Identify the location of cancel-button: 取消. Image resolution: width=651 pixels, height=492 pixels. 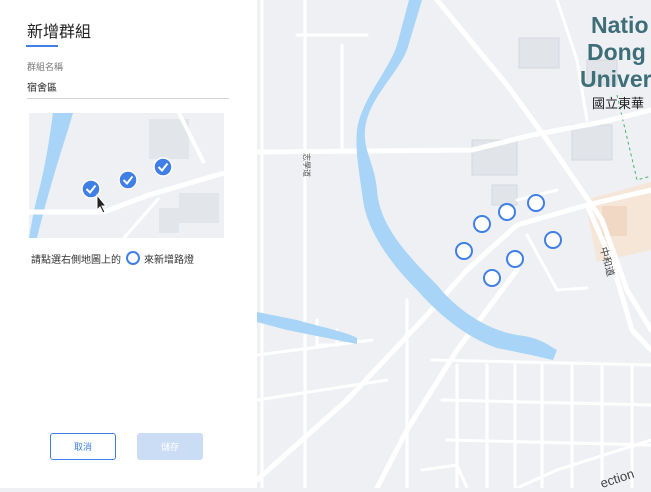
(83, 446).